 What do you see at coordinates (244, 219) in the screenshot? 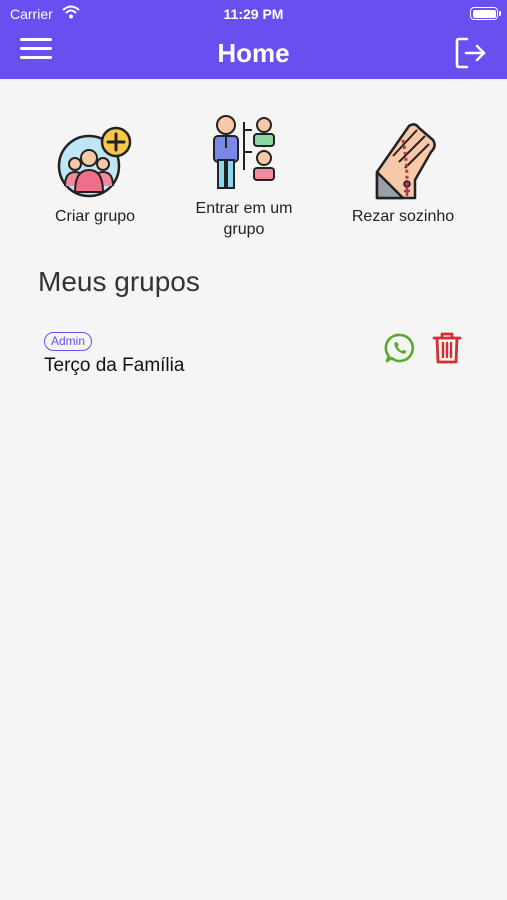
I see `join-group-label: Entrar em um grupo` at bounding box center [244, 219].